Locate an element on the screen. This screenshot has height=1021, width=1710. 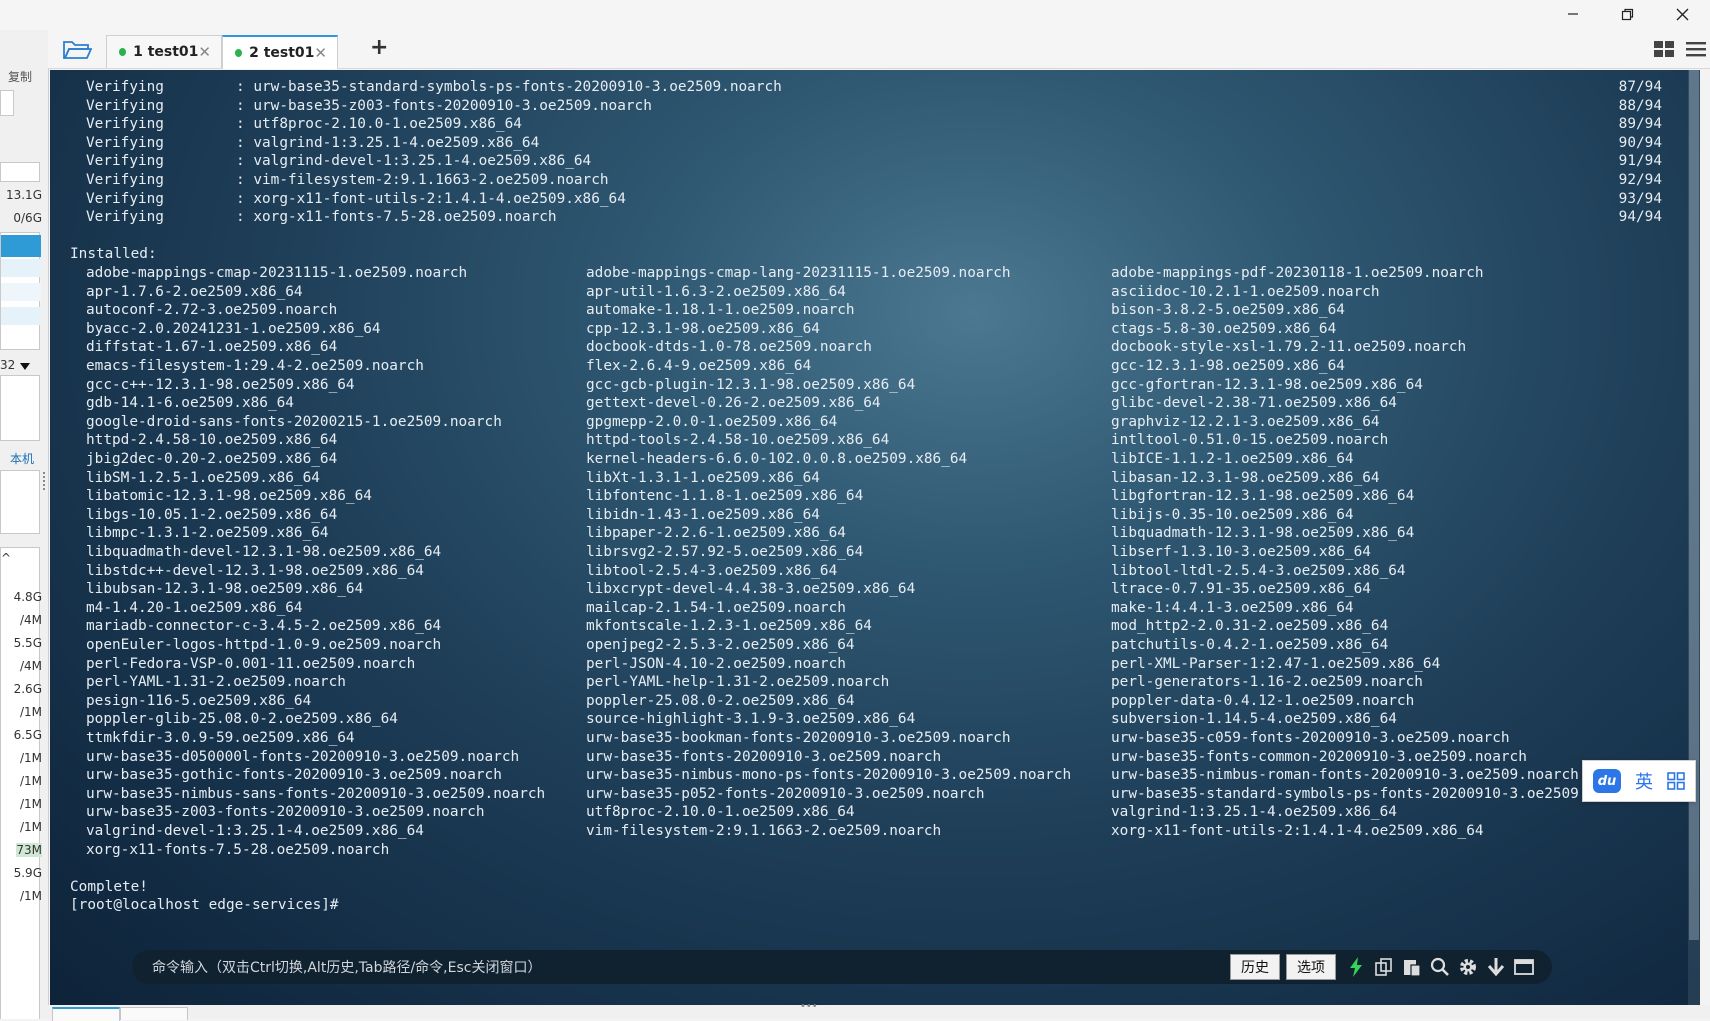
installed-package: ttmkfdir-3.0.9-59.oe2509.x86_64 is located at coordinates (220, 738).